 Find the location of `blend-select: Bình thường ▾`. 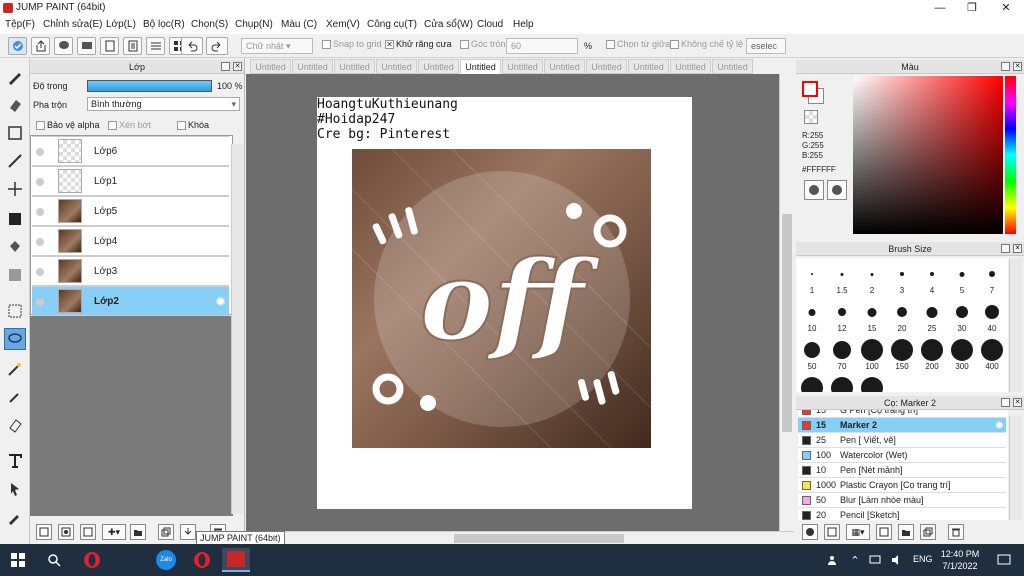

blend-select: Bình thường ▾ is located at coordinates (163, 104).